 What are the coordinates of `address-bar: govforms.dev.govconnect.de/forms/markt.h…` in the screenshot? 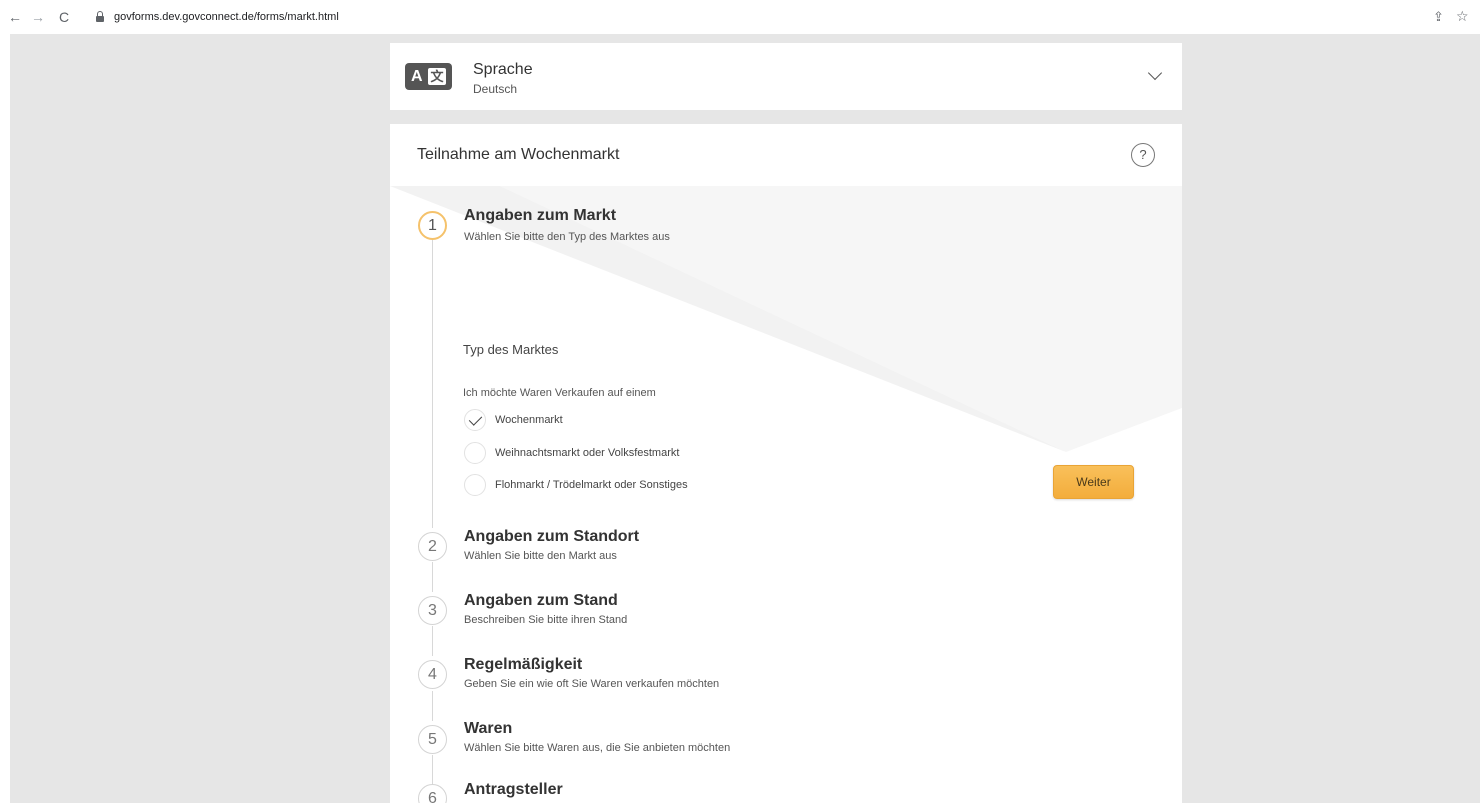 It's located at (753, 17).